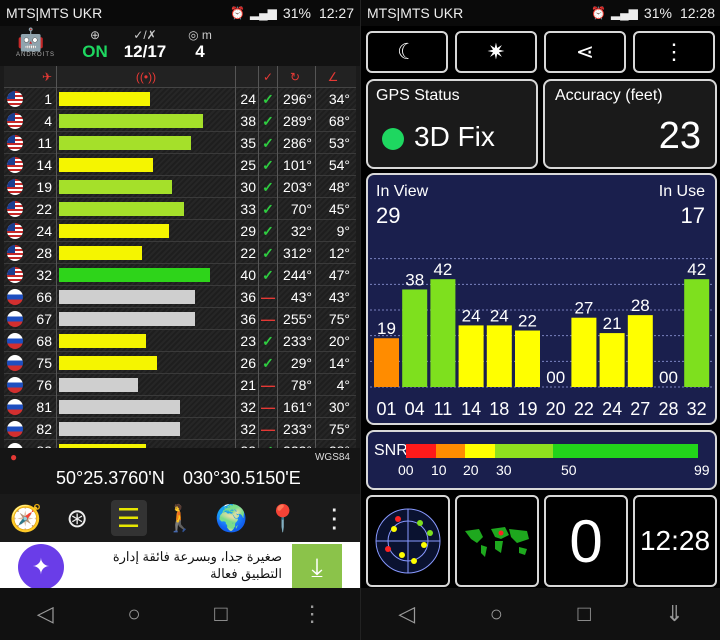 The height and width of the screenshot is (640, 720). I want to click on world-map-icon, so click(497, 541).